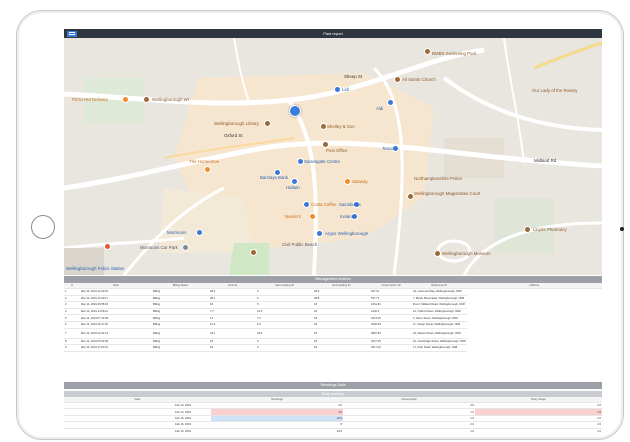  What do you see at coordinates (277, 431) in the screenshot?
I see `table-cell: 24.0` at bounding box center [277, 431].